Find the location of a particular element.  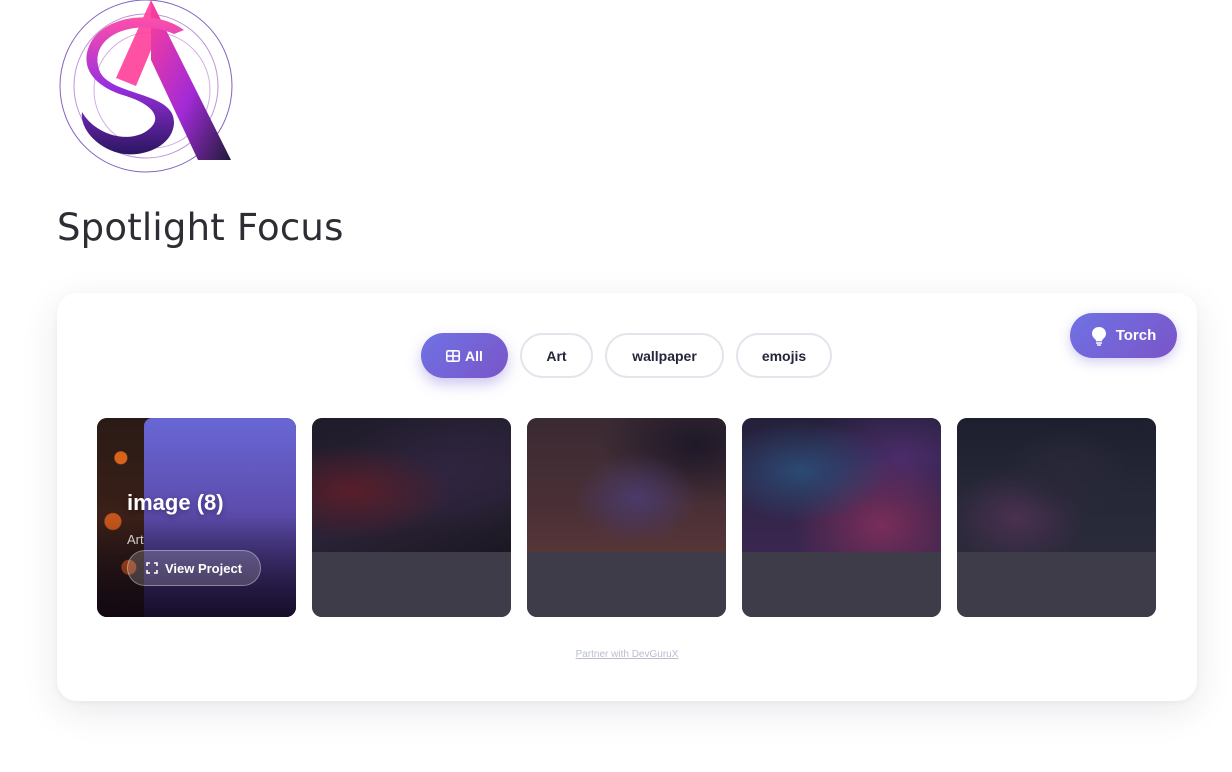

grid-icon is located at coordinates (453, 355).